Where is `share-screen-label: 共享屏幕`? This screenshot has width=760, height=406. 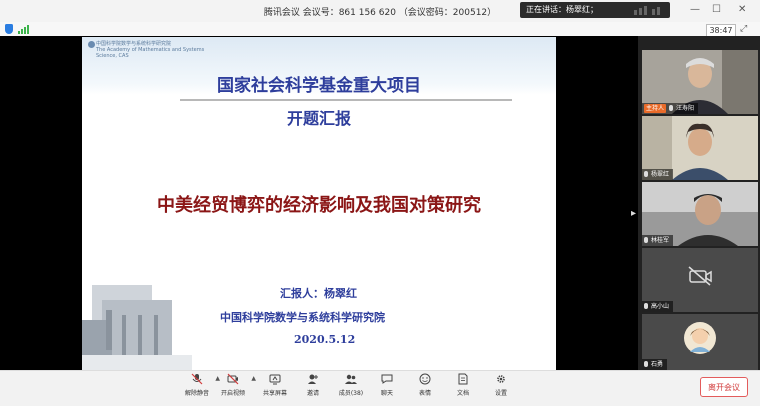
share-screen-label: 共享屏幕 is located at coordinates (274, 393).